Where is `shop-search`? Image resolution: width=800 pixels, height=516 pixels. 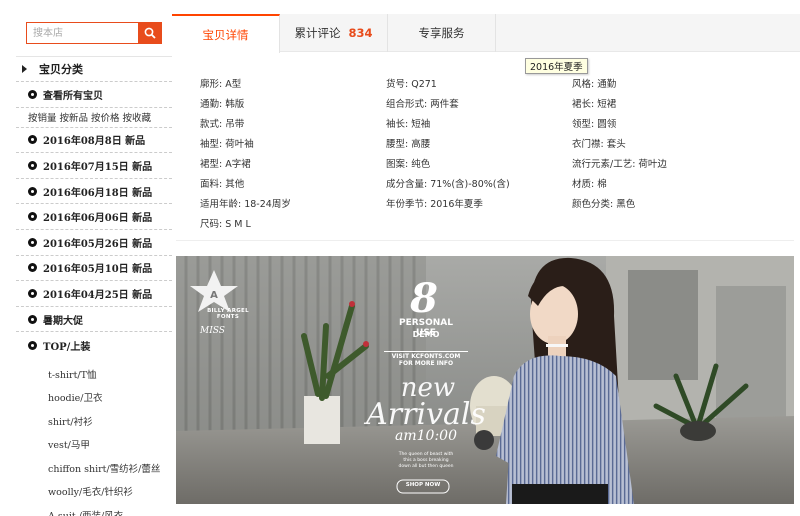
shop-search is located at coordinates (94, 33).